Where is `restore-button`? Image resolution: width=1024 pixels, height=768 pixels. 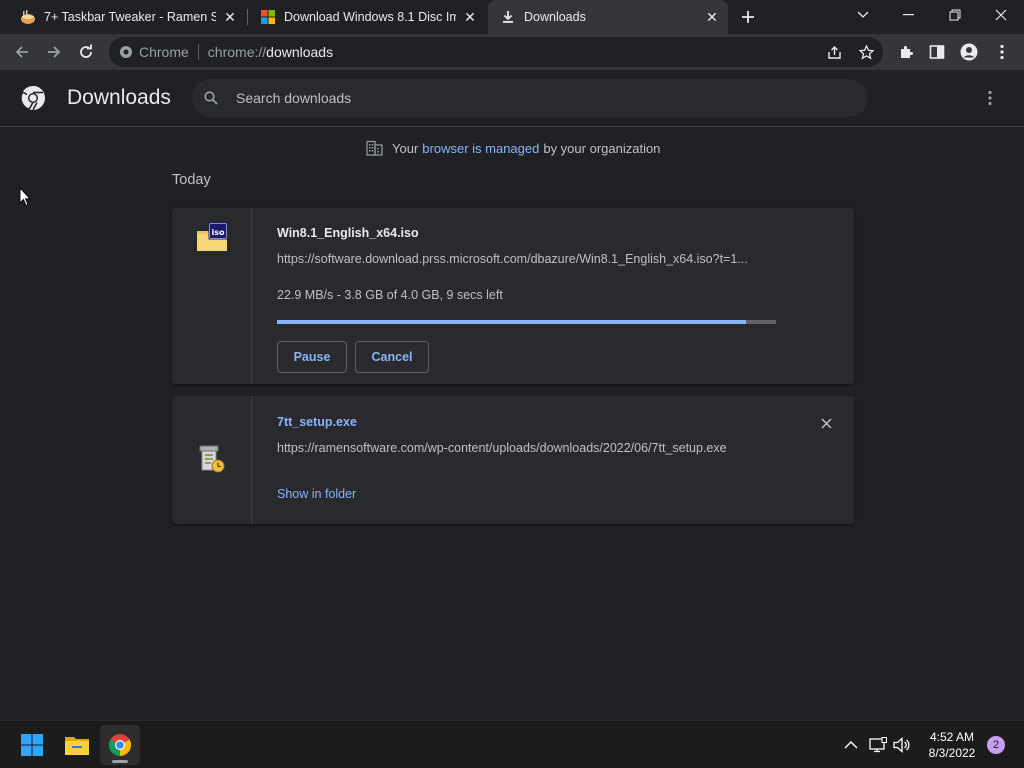
restore-button is located at coordinates (955, 15).